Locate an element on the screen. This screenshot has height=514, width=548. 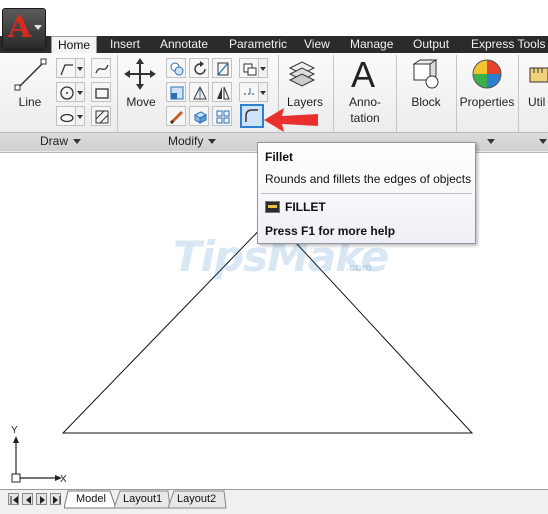
erase-icon is located at coordinates (250, 69).